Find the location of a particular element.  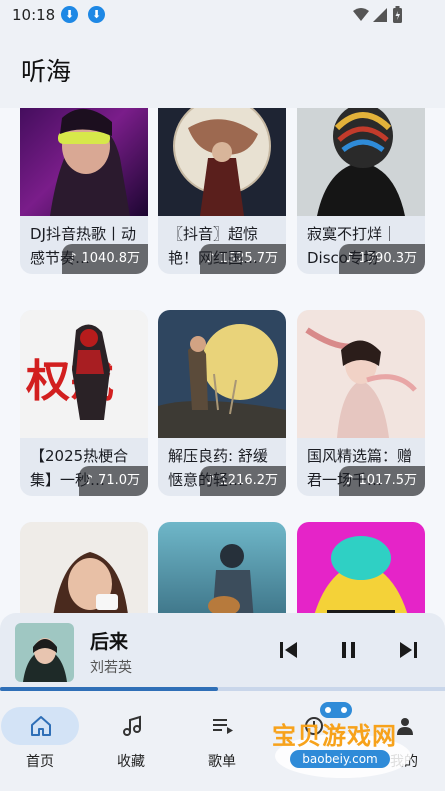

page-title: 听海 is located at coordinates (46, 71).